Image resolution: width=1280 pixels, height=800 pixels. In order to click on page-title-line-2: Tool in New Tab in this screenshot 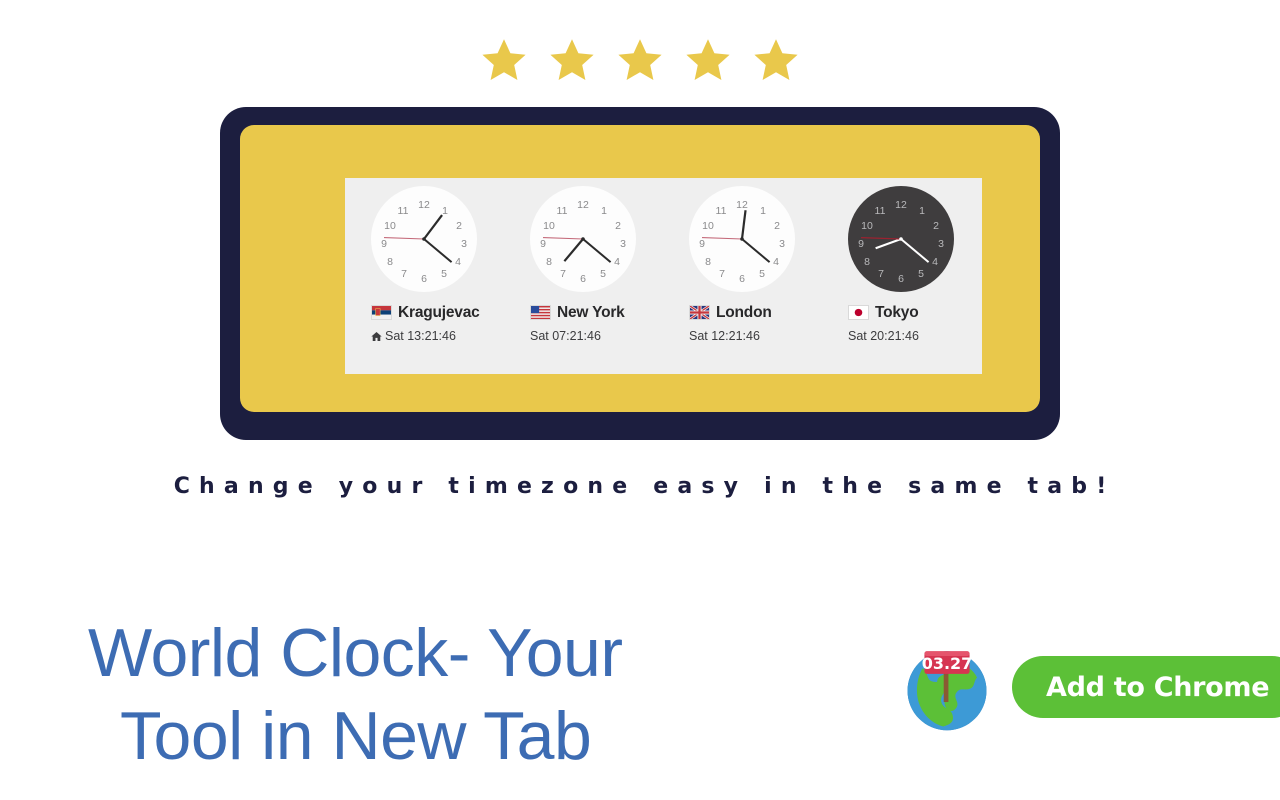, I will do `click(356, 735)`.